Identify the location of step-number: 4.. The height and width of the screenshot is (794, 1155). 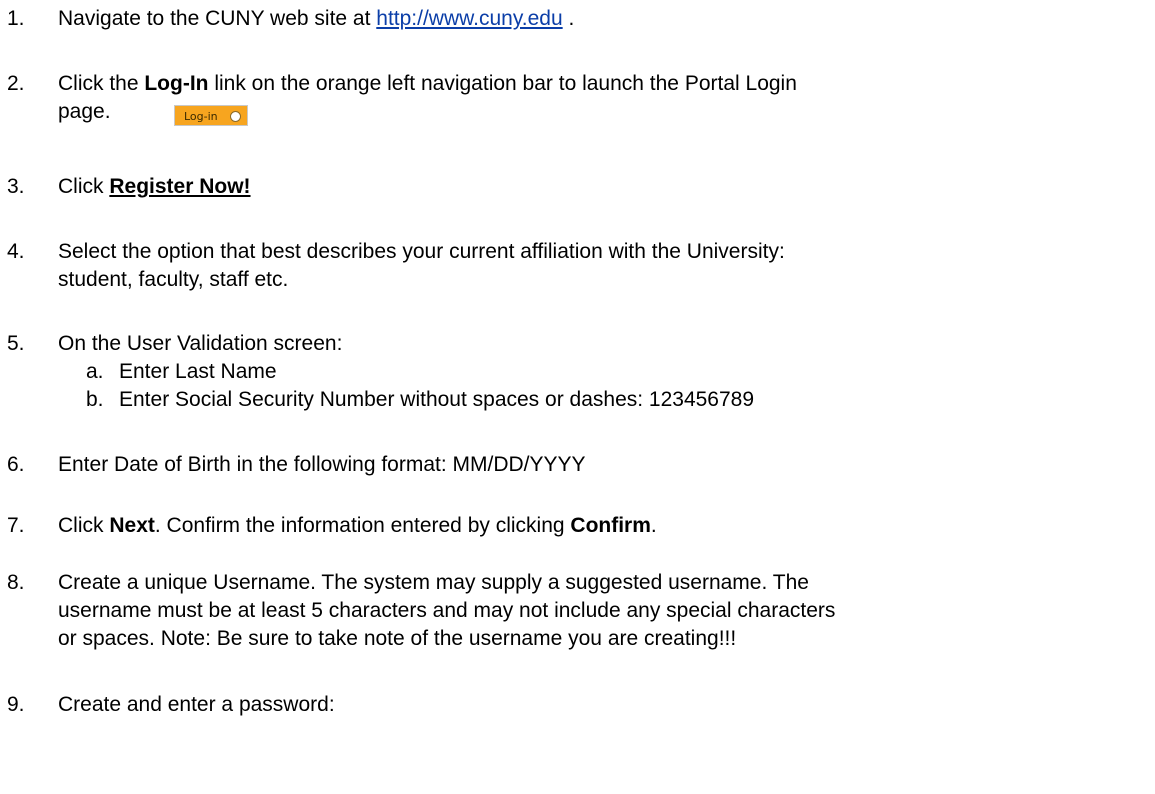
(16, 251).